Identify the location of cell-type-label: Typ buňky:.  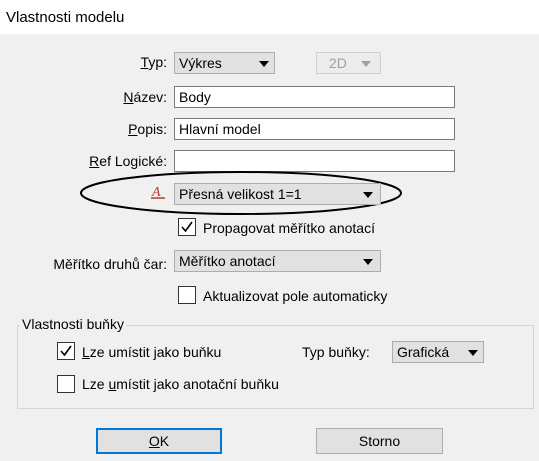
(336, 352).